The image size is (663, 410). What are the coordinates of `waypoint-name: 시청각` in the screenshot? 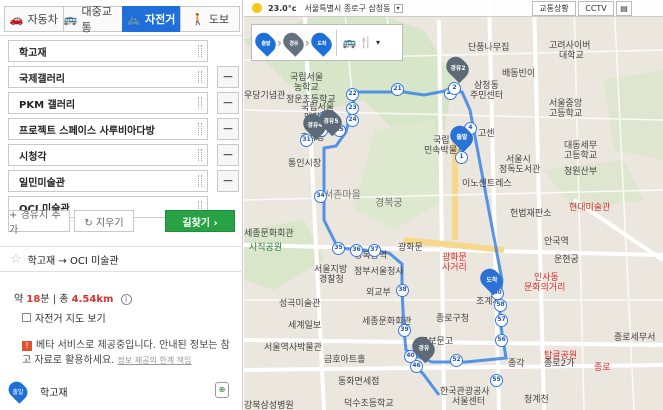 It's located at (33, 157).